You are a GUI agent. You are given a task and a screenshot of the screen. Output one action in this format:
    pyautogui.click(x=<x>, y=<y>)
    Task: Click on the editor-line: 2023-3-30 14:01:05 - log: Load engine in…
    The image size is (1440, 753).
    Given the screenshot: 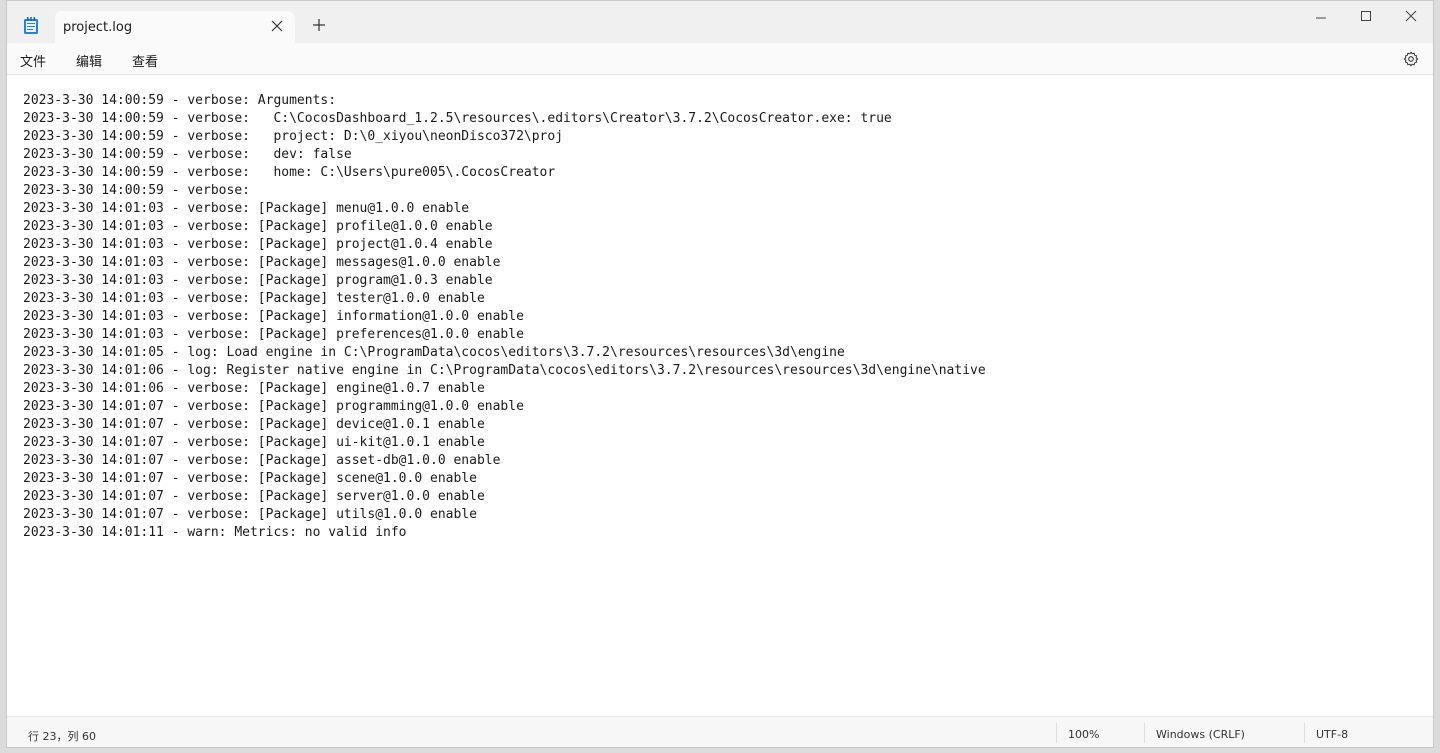 What is the action you would take?
    pyautogui.click(x=434, y=352)
    